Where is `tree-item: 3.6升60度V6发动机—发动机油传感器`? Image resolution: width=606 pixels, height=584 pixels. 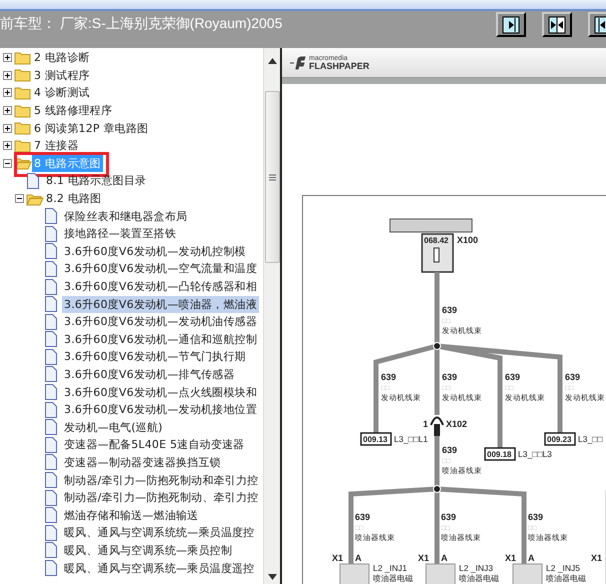
tree-item: 3.6升60度V6发动机—发动机油传感器 is located at coordinates (161, 321).